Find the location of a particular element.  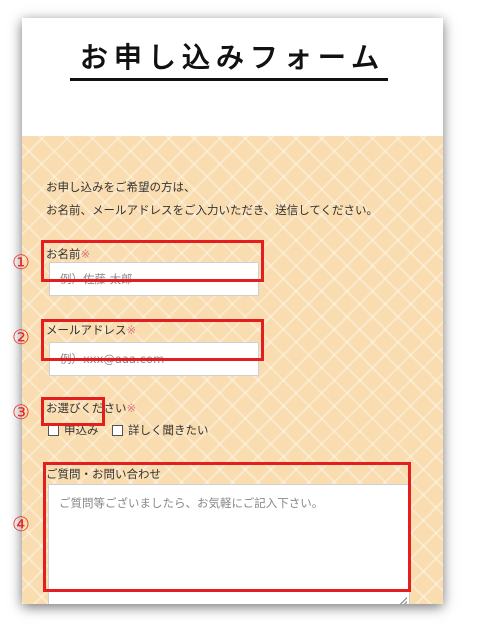

marker-1: ① is located at coordinates (21, 262).